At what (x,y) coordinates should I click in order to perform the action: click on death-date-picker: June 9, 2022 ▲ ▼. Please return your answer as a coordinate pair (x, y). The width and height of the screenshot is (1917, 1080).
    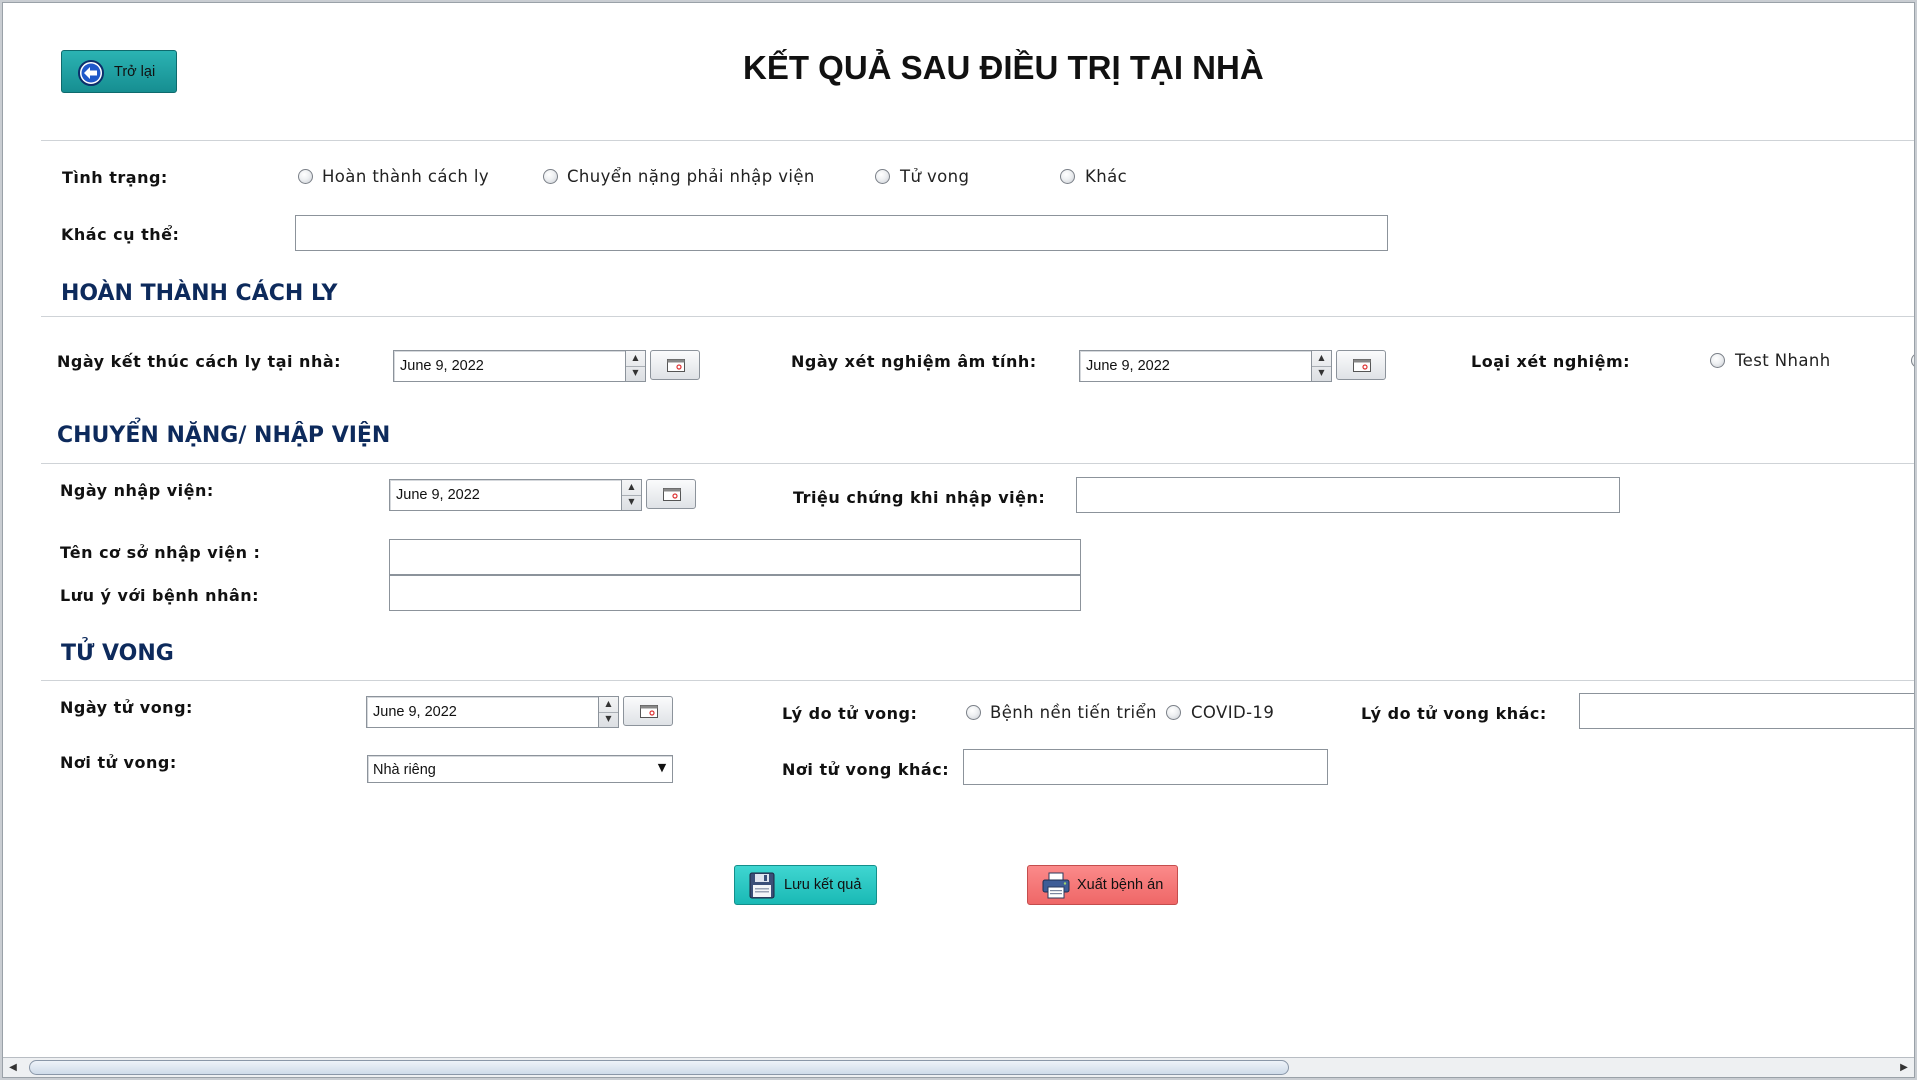
    Looking at the image, I should click on (492, 712).